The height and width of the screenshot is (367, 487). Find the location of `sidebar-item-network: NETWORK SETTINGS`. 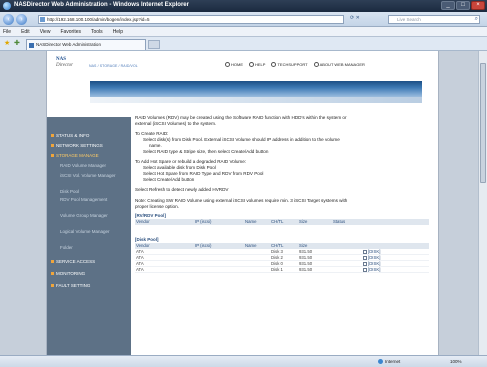

sidebar-item-network: NETWORK SETTINGS is located at coordinates (77, 145).